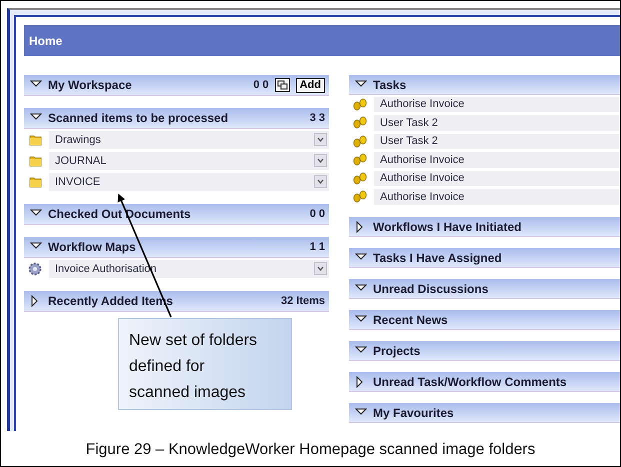  I want to click on gear-icon, so click(35, 269).